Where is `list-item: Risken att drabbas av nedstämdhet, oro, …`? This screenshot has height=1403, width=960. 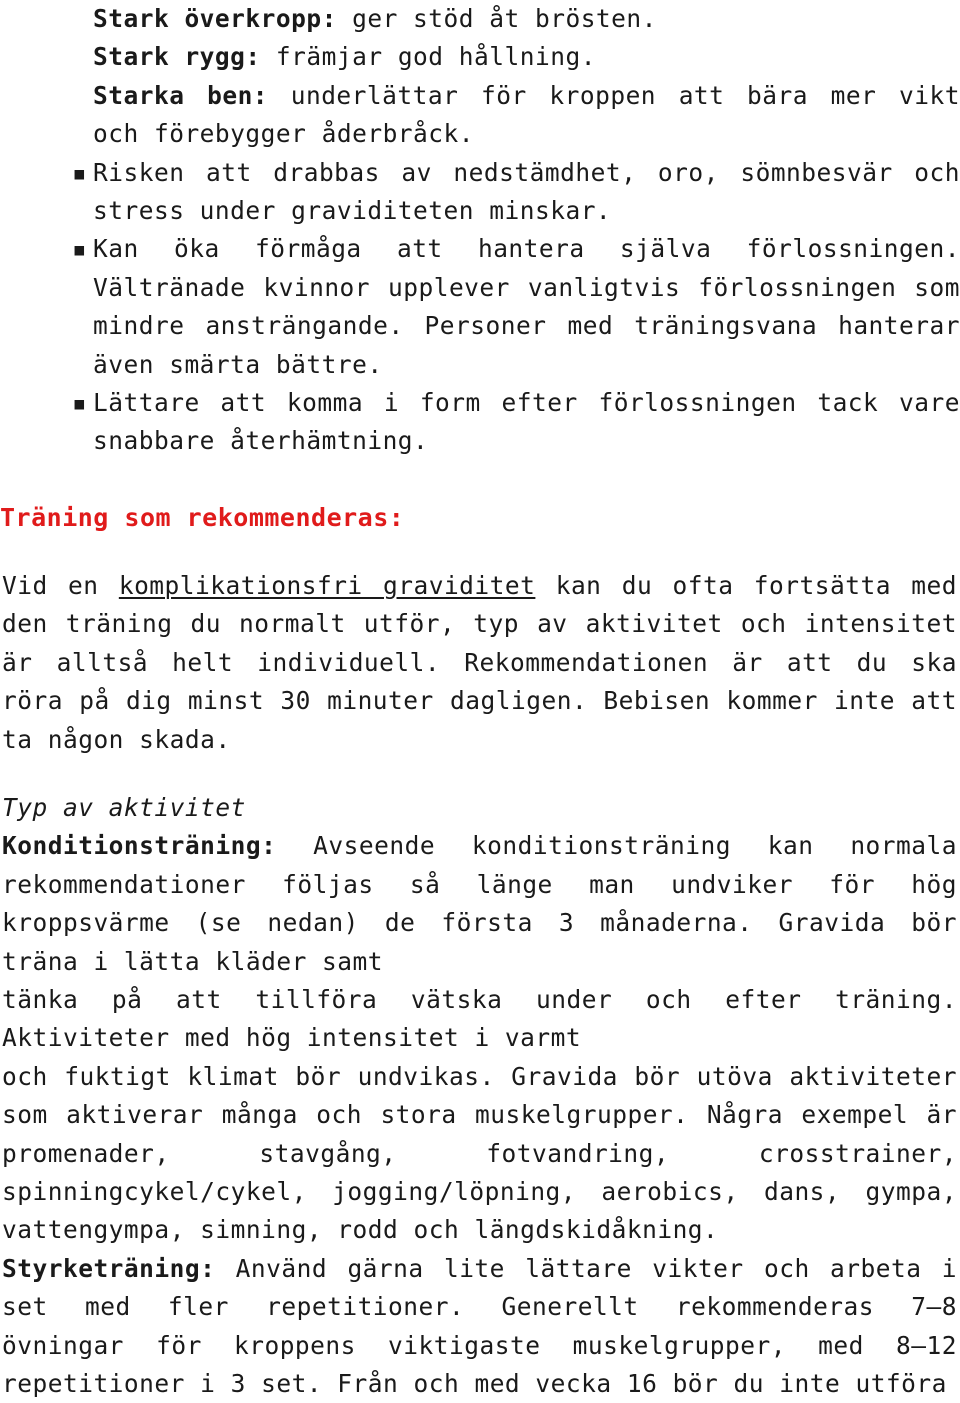
list-item: Risken att drabbas av nedstämdhet, oro, … is located at coordinates (480, 192).